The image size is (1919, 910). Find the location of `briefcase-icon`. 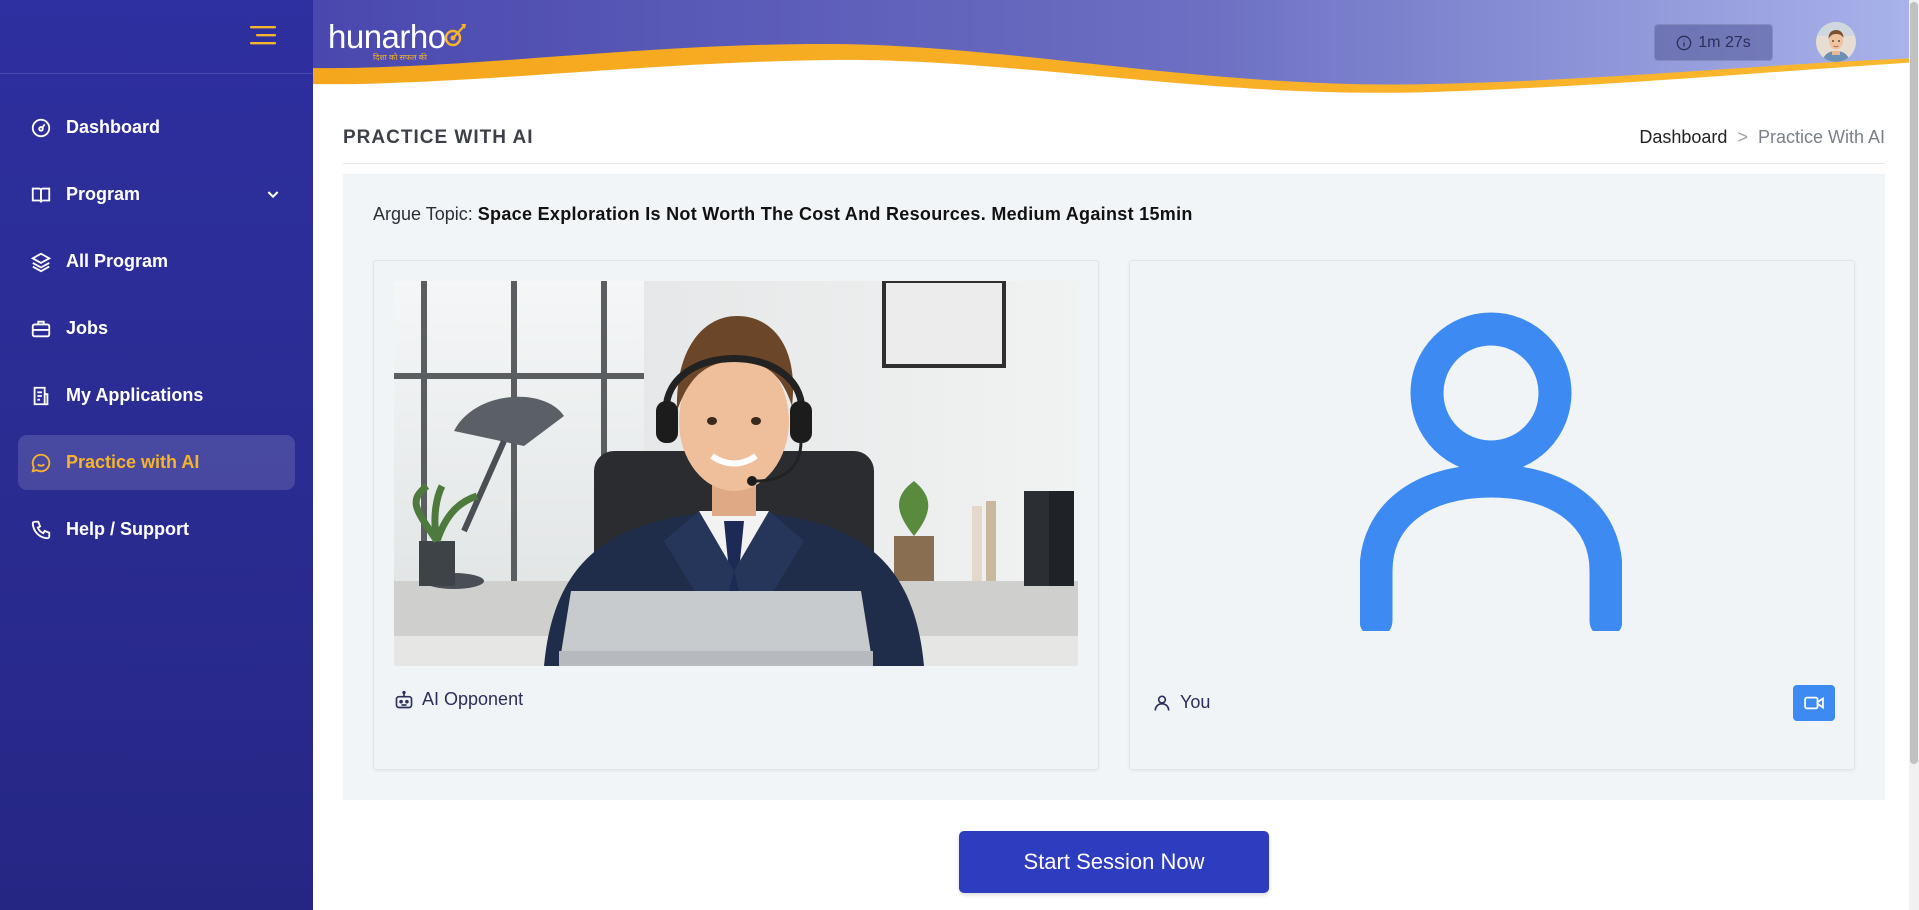

briefcase-icon is located at coordinates (41, 329).